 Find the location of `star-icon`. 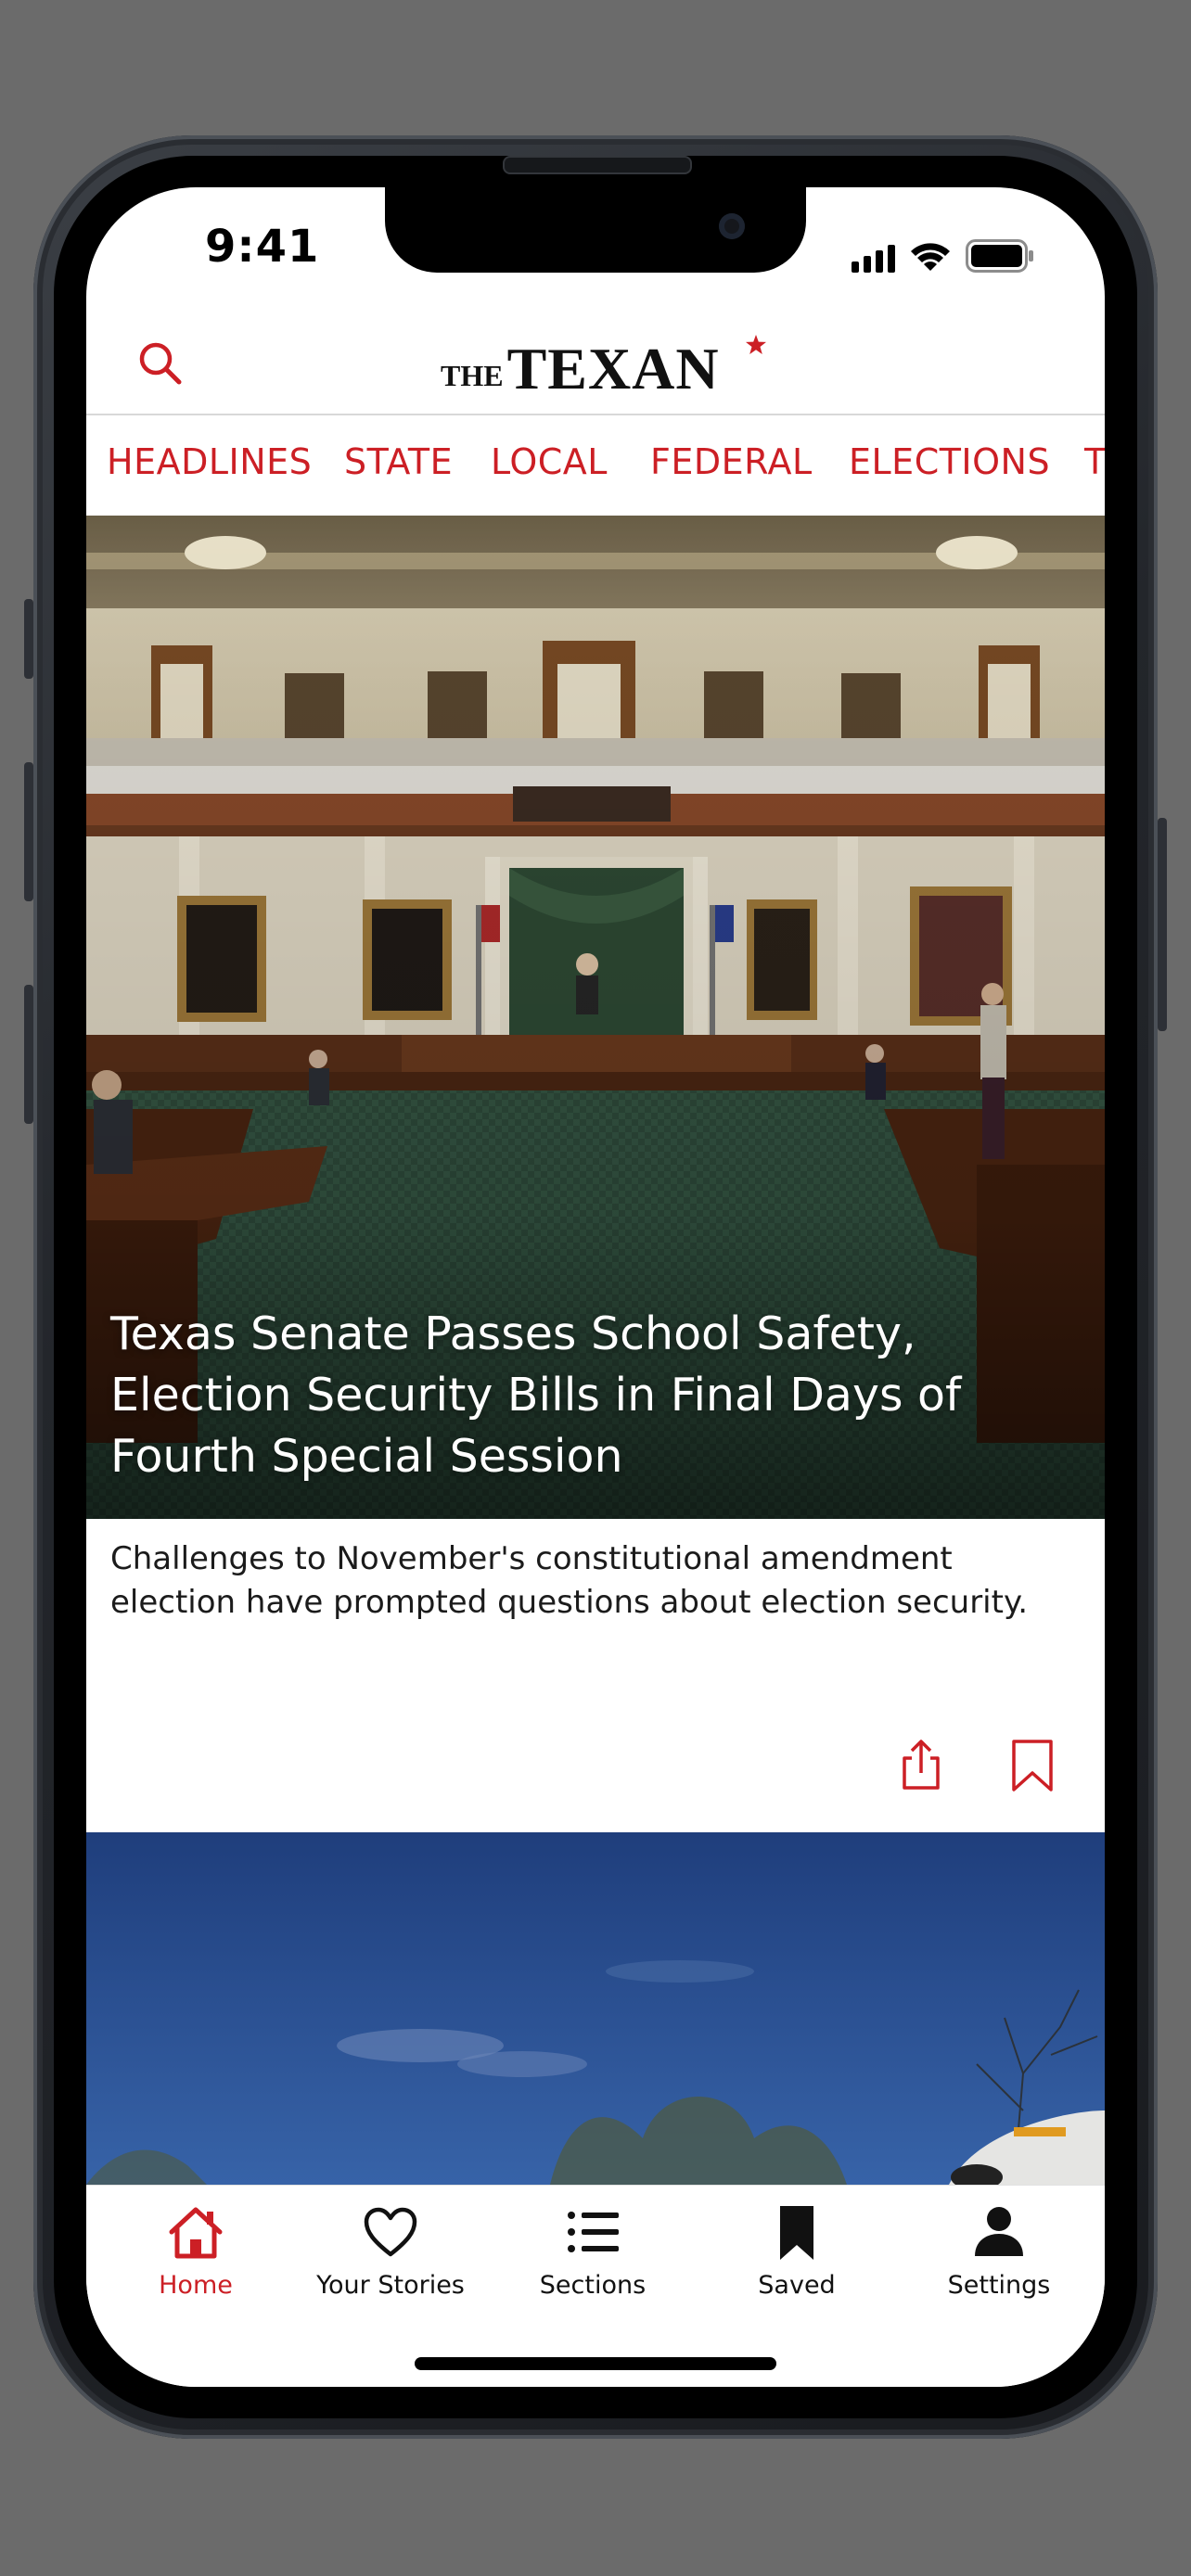

star-icon is located at coordinates (756, 344).